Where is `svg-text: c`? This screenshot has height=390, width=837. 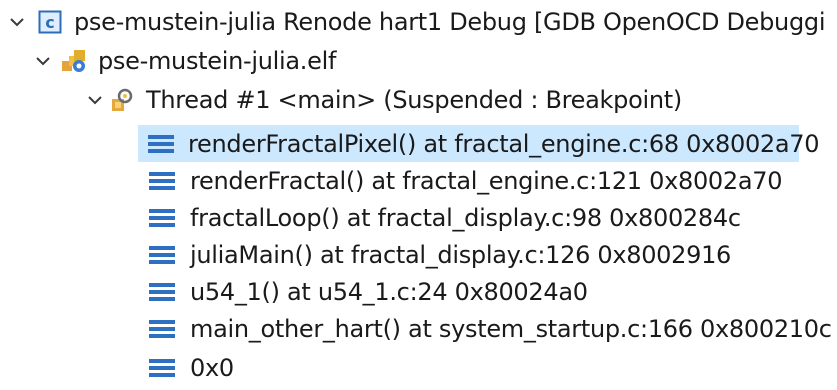
svg-text: c is located at coordinates (49, 22).